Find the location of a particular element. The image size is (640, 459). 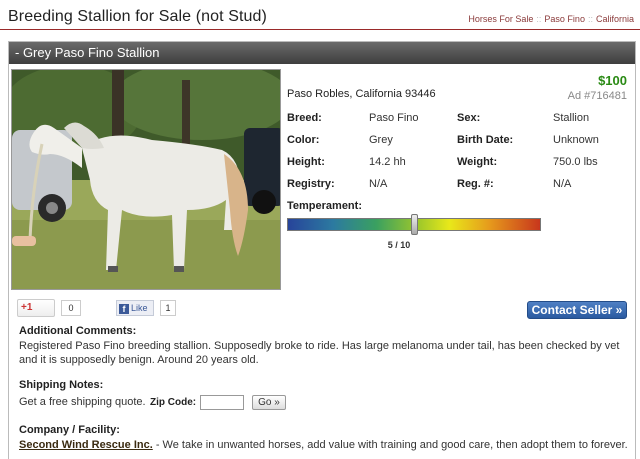

breadcrumb: Horses For Sale:: Paso Fino:: California is located at coordinates (551, 19).